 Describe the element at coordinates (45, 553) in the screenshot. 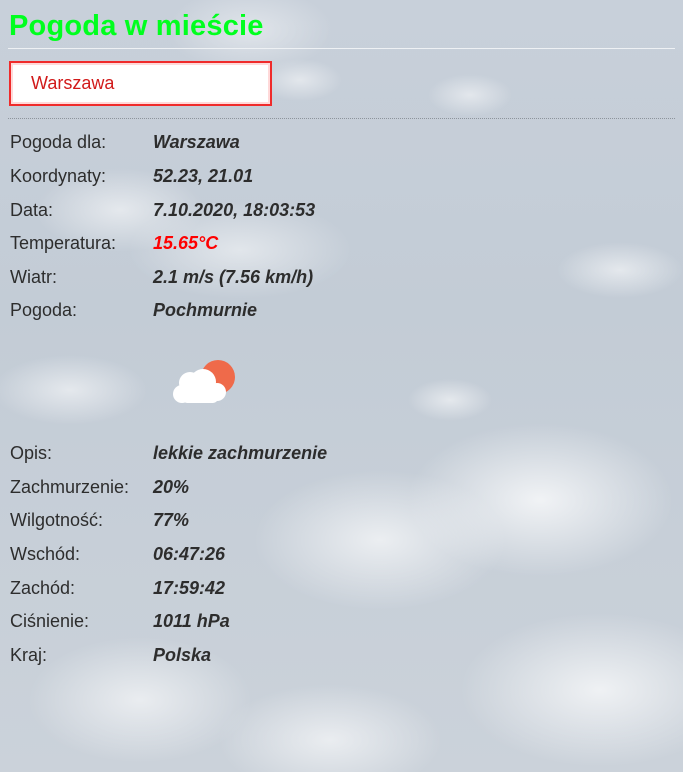

I see `sunrise-label: Wschód:` at that location.